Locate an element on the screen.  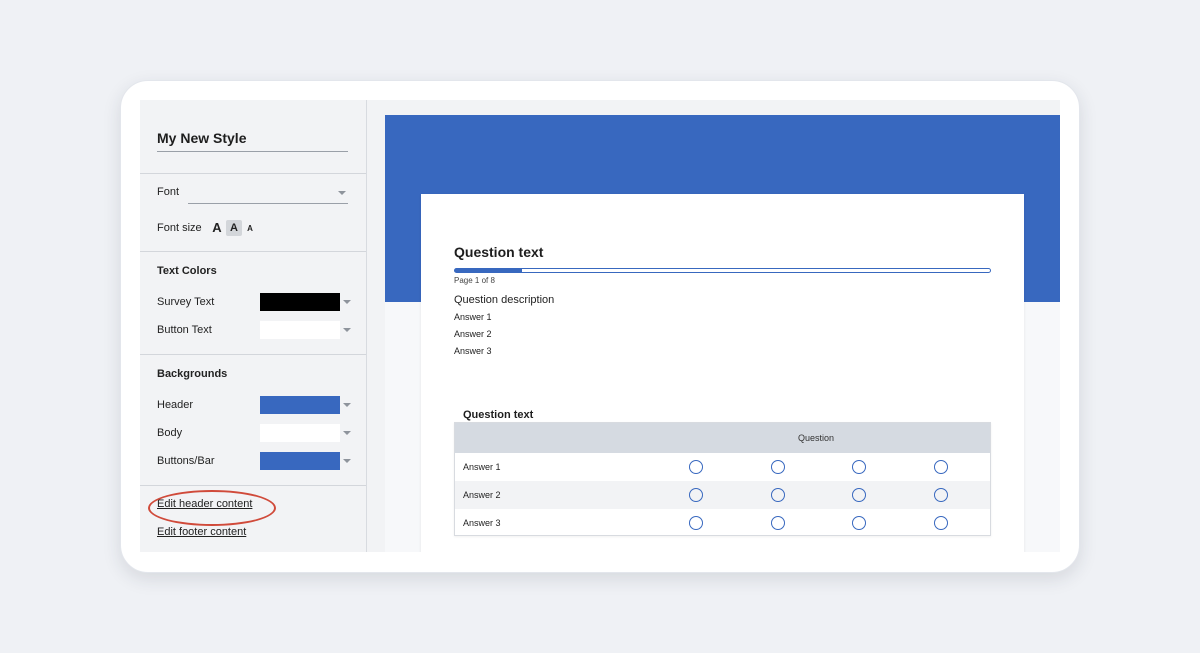
body-bg-label: Body is located at coordinates (170, 433).